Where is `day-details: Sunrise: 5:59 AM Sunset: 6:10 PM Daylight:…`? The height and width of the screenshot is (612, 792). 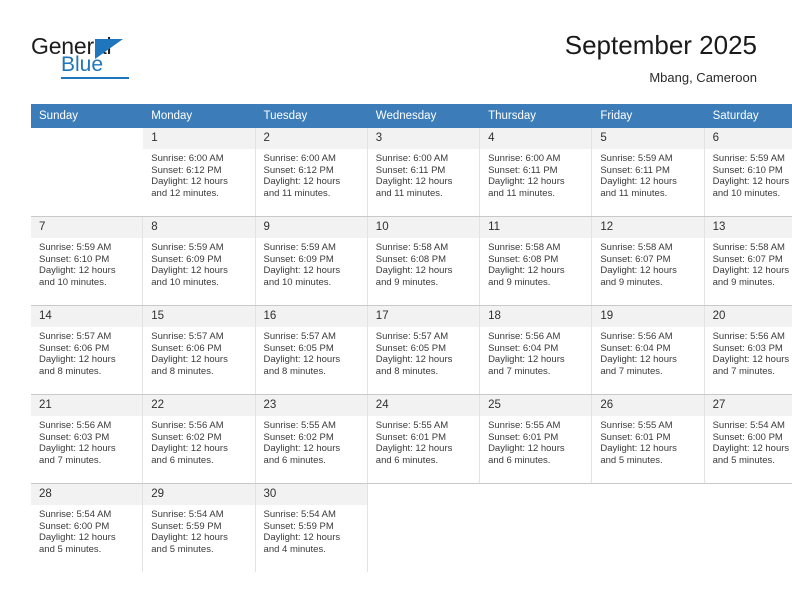 day-details: Sunrise: 5:59 AM Sunset: 6:10 PM Daylight:… is located at coordinates (86, 263).